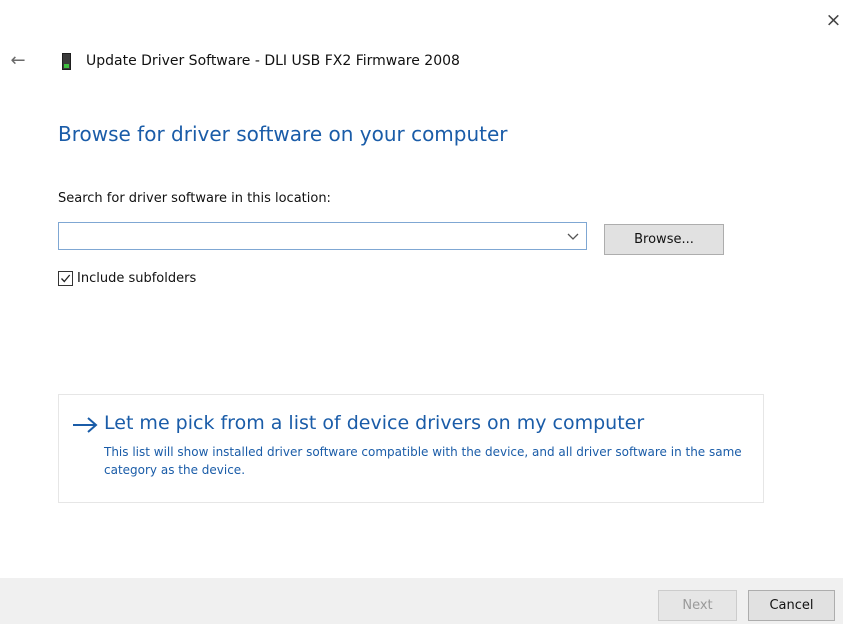 Image resolution: width=843 pixels, height=624 pixels. Describe the element at coordinates (137, 278) in the screenshot. I see `include-subfolders-label: Include subfolders` at that location.